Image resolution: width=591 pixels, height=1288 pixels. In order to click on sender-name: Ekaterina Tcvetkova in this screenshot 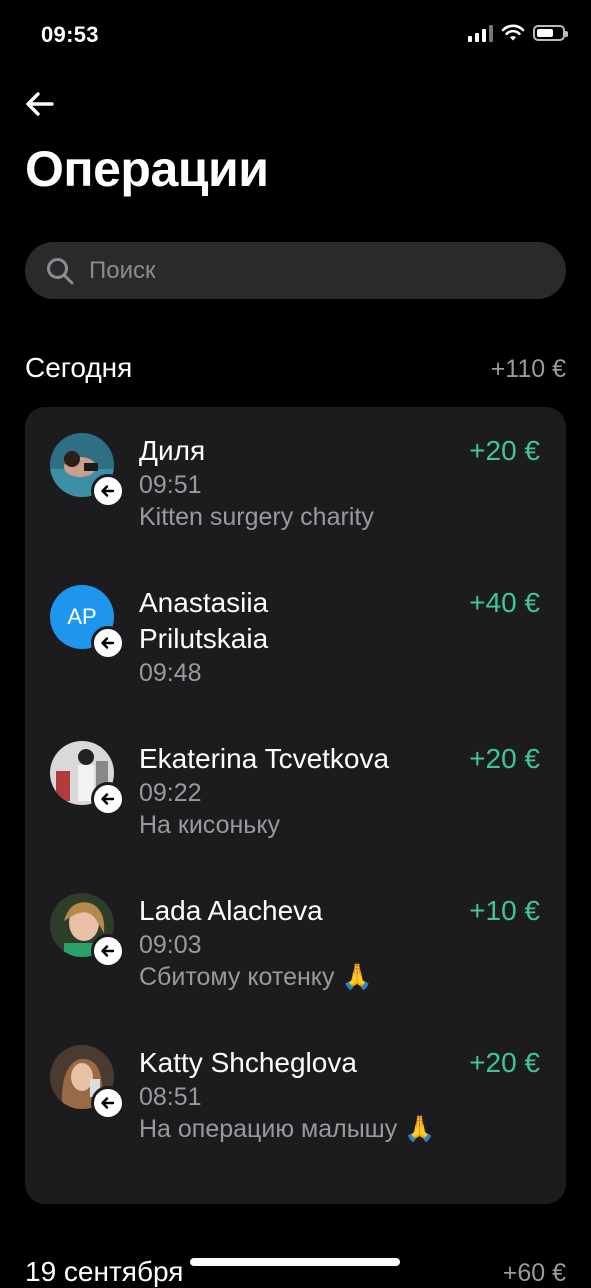, I will do `click(264, 758)`.